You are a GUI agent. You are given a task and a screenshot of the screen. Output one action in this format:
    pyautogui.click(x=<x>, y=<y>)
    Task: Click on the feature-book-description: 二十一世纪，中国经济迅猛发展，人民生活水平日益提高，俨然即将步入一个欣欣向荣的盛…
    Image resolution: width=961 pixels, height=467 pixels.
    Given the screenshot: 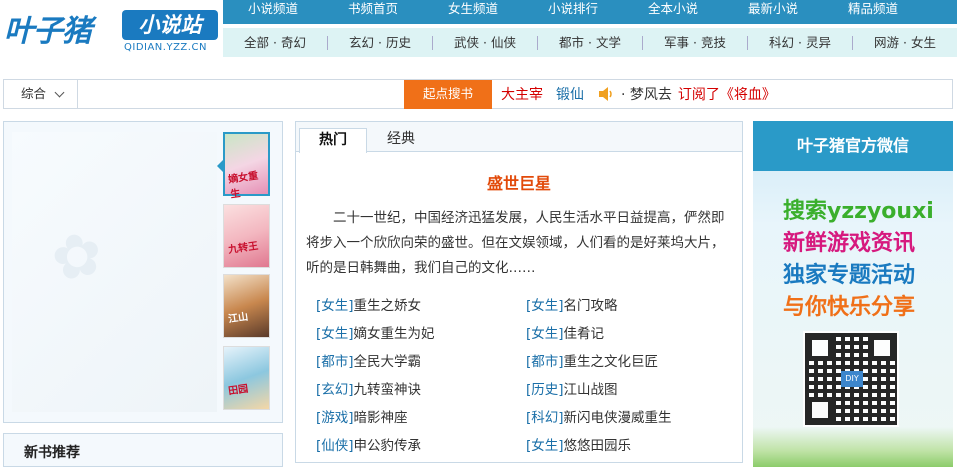 What is the action you would take?
    pyautogui.click(x=515, y=243)
    